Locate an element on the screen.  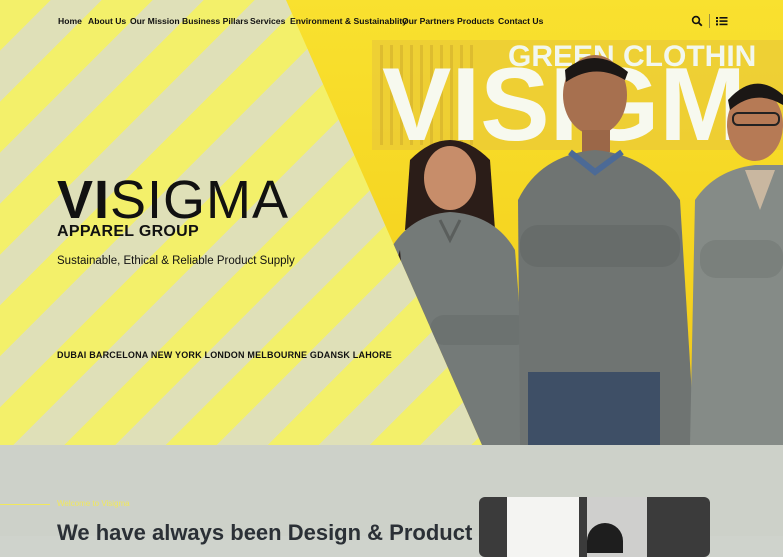
brand-logo: VISIGMA is located at coordinates (173, 200).